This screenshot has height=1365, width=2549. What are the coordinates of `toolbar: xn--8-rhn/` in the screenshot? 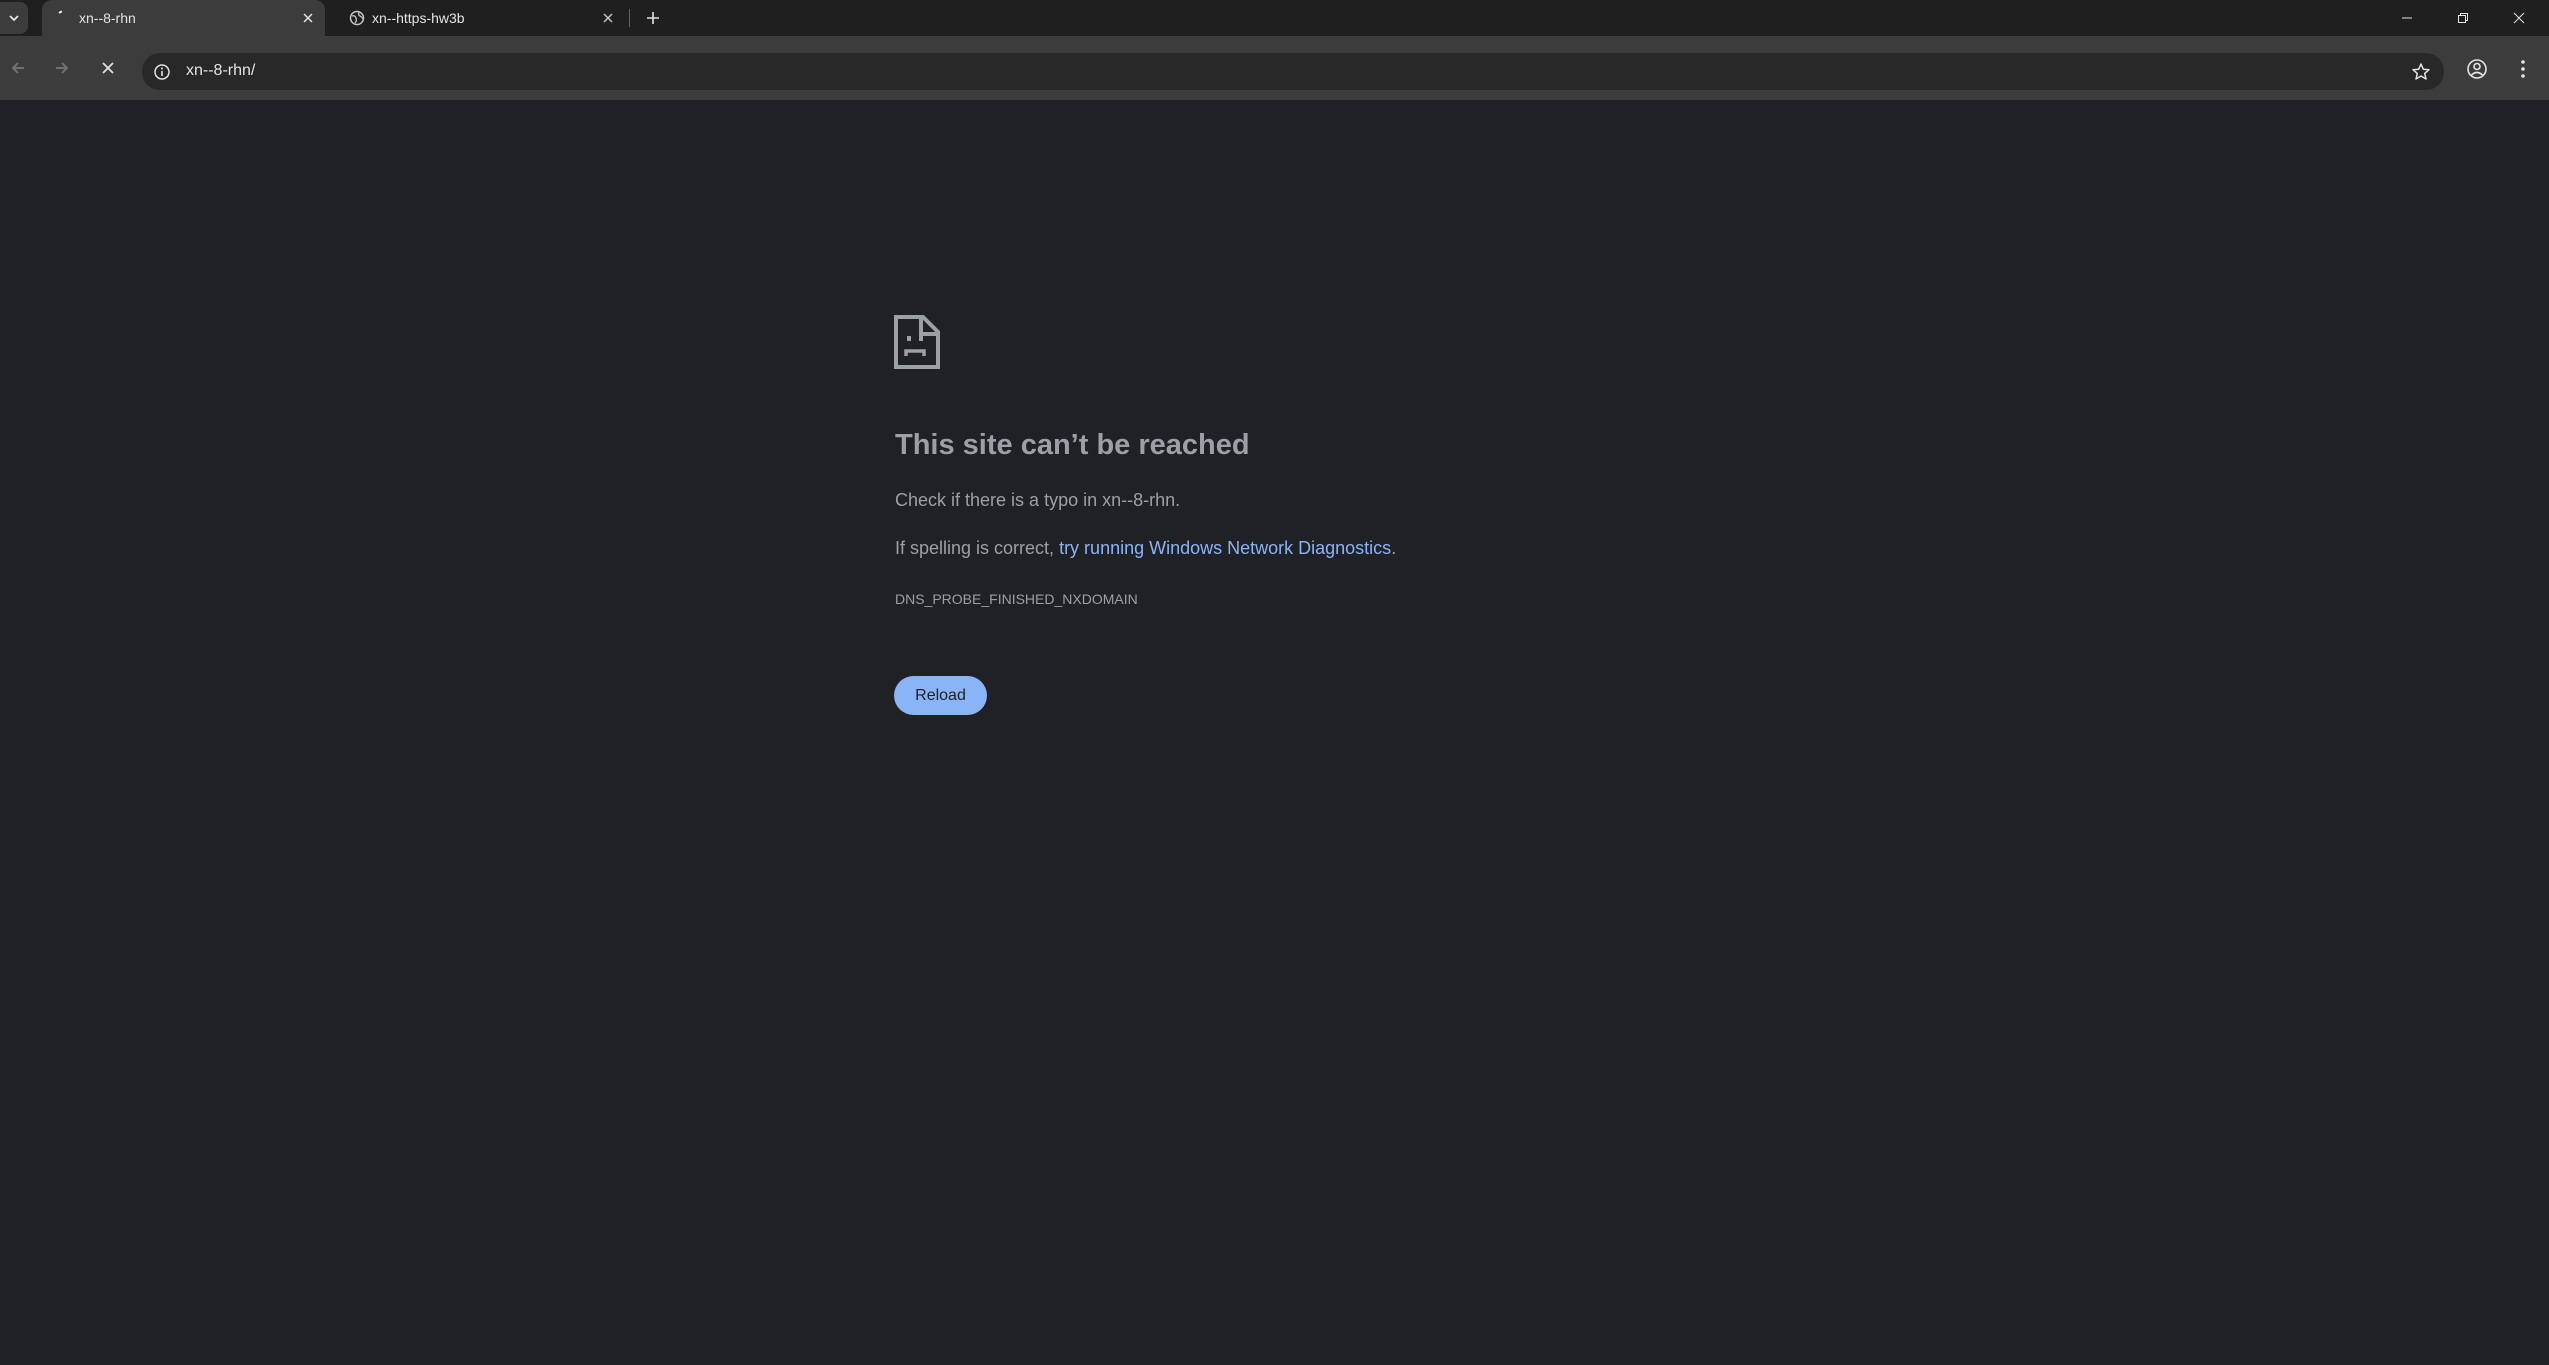 It's located at (1274, 68).